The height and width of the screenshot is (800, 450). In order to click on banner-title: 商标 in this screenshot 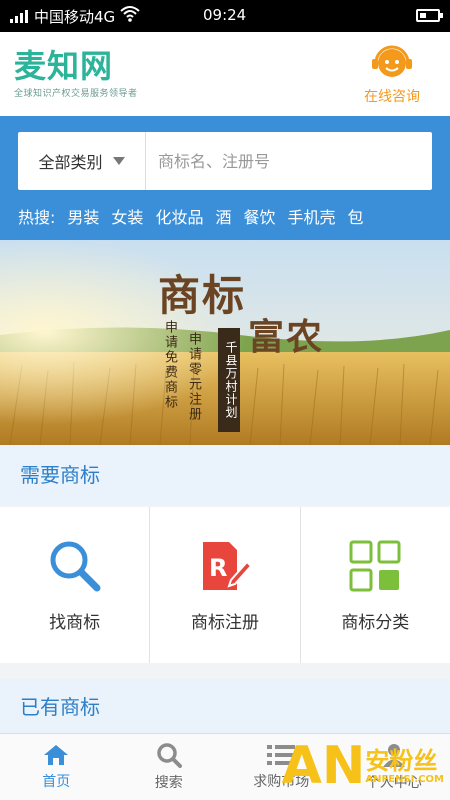, I will do `click(202, 295)`.